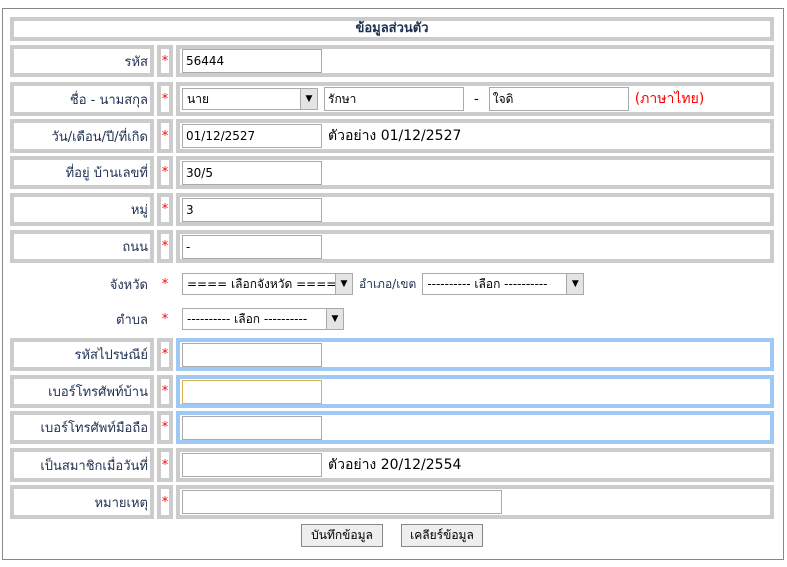 The width and height of the screenshot is (787, 567). What do you see at coordinates (392, 209) in the screenshot?
I see `row-moo: หมู่ *` at bounding box center [392, 209].